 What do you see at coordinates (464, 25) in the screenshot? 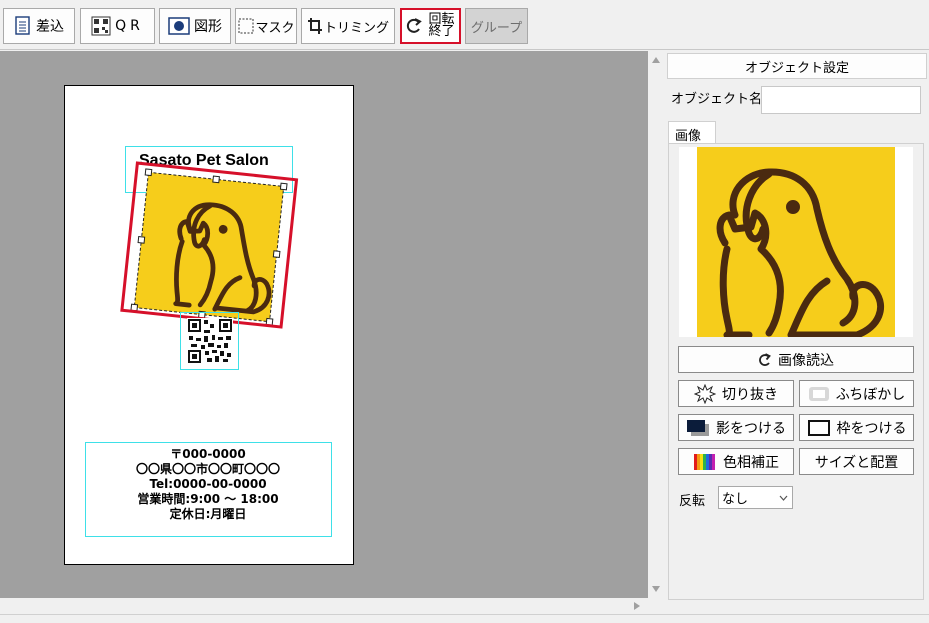
I see `toolbar: 差込 QR 図形 マスク トリミング 回転 終了 グループ` at bounding box center [464, 25].